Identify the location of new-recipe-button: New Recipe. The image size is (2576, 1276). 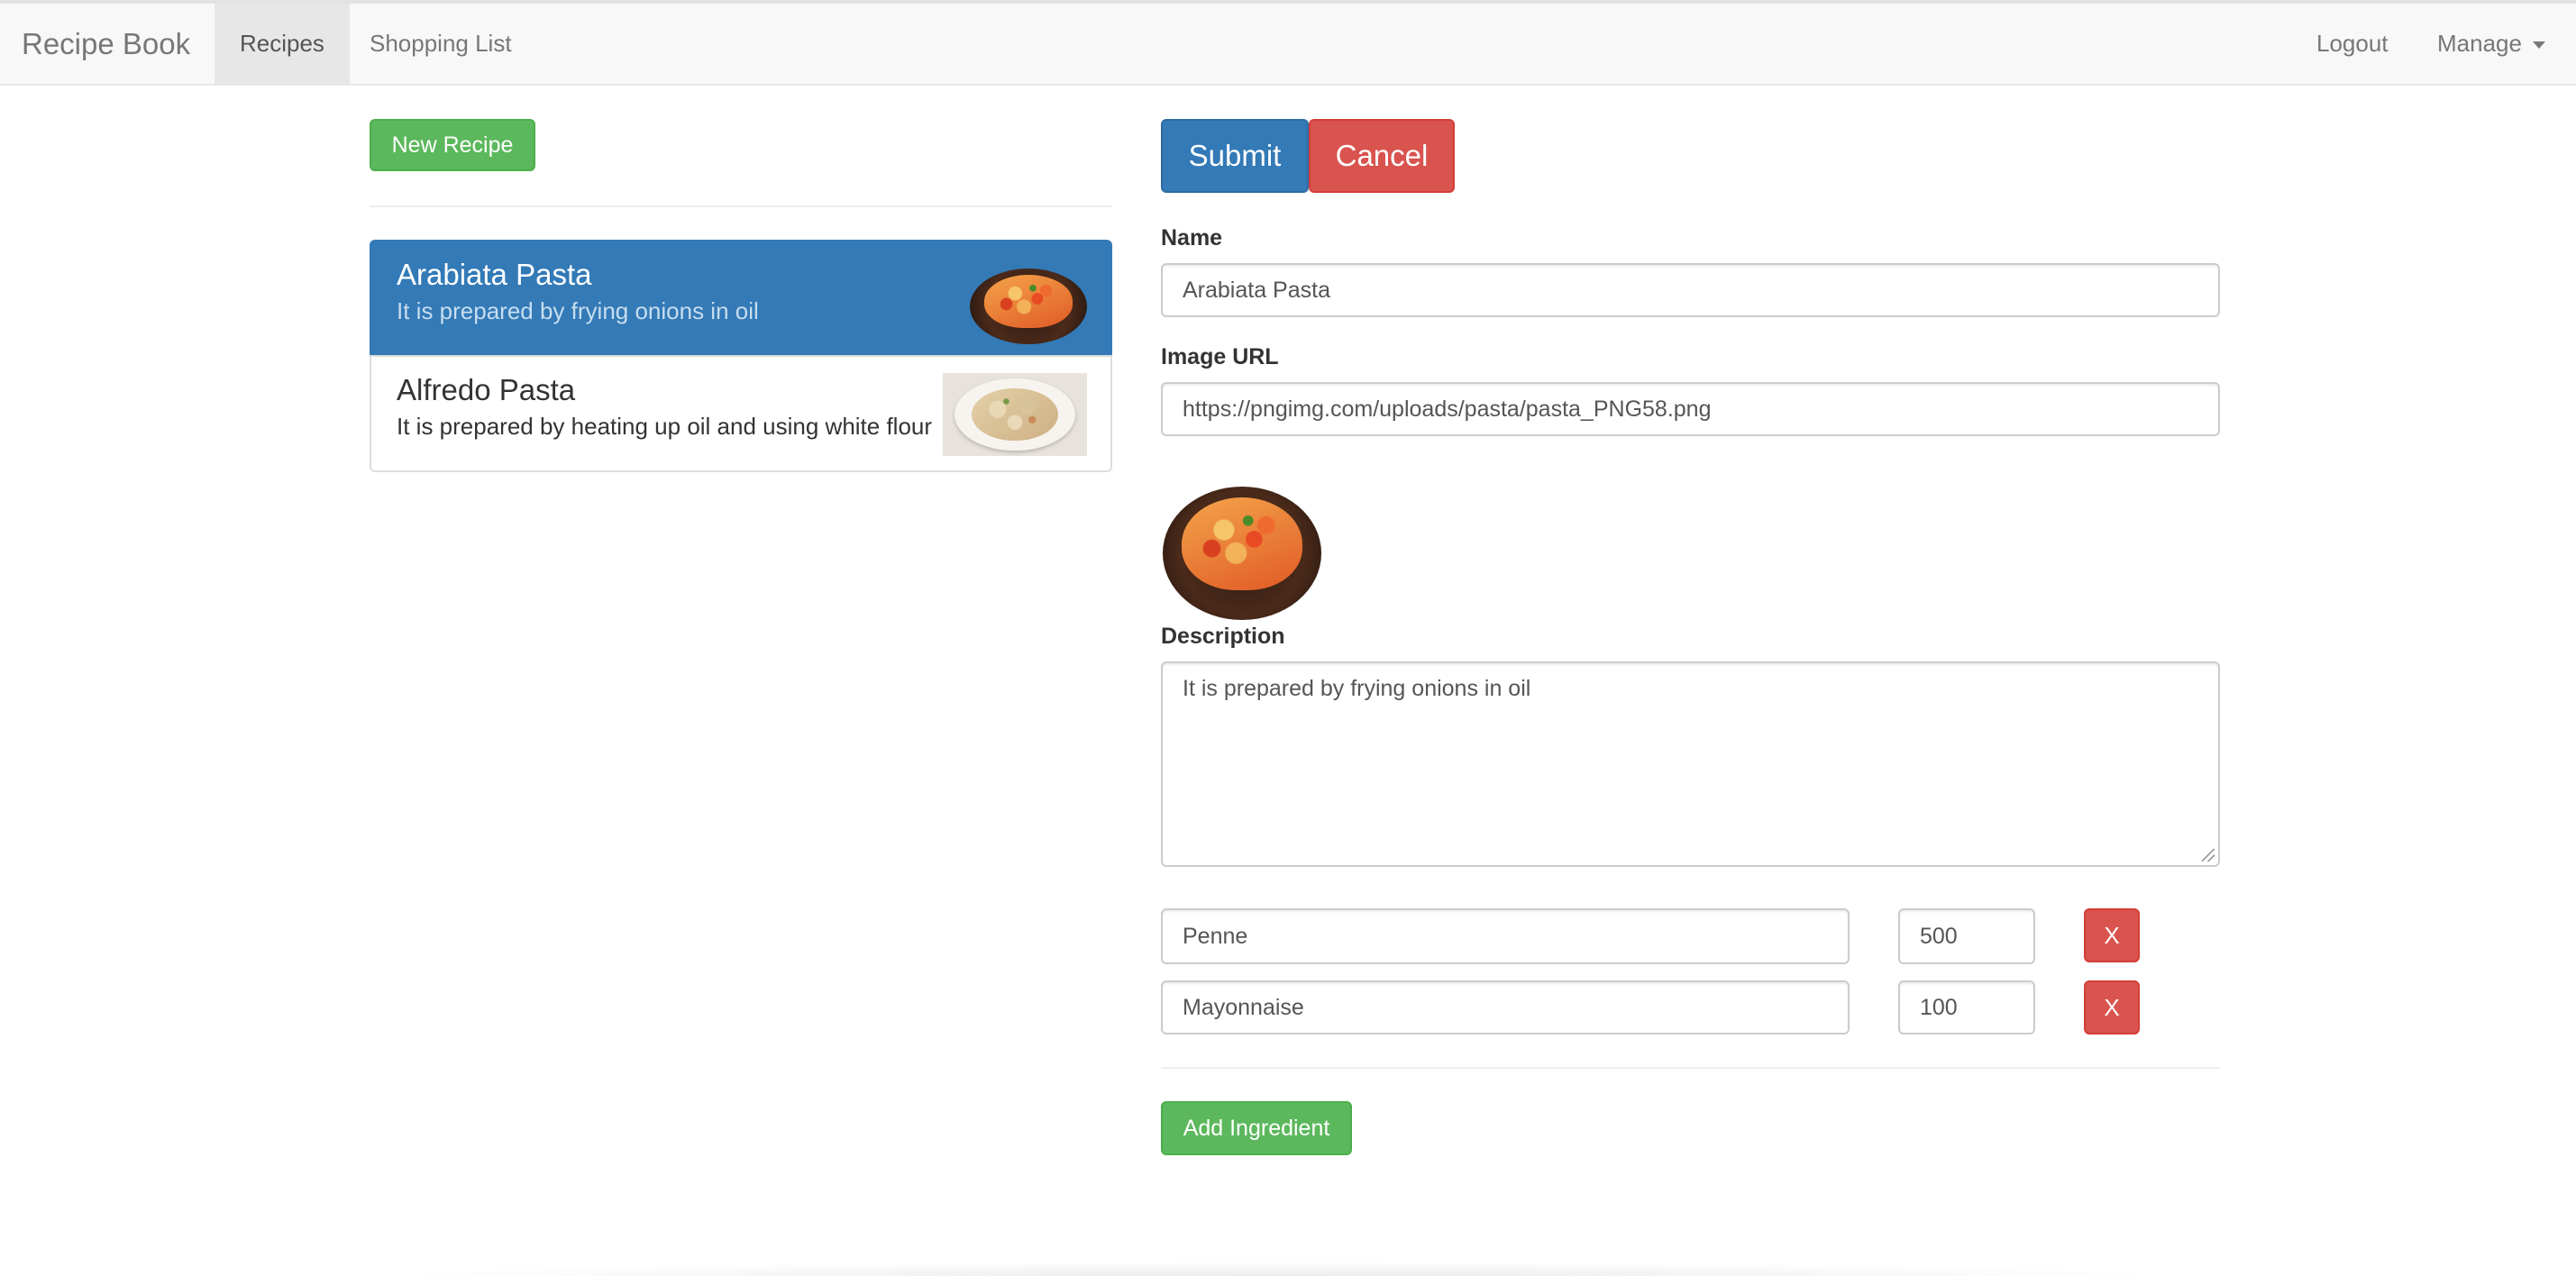
(452, 145).